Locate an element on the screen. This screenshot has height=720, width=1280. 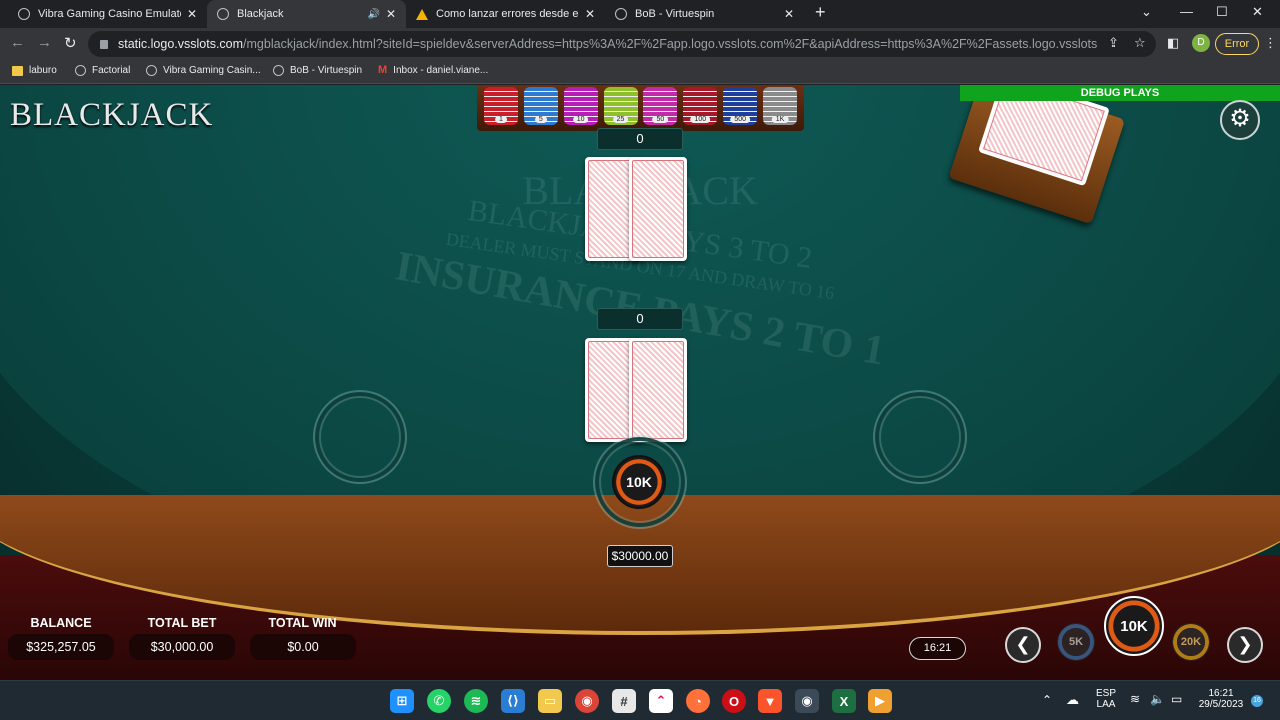
debug-plays-button: DEBUG PLAYS is located at coordinates (1120, 93).